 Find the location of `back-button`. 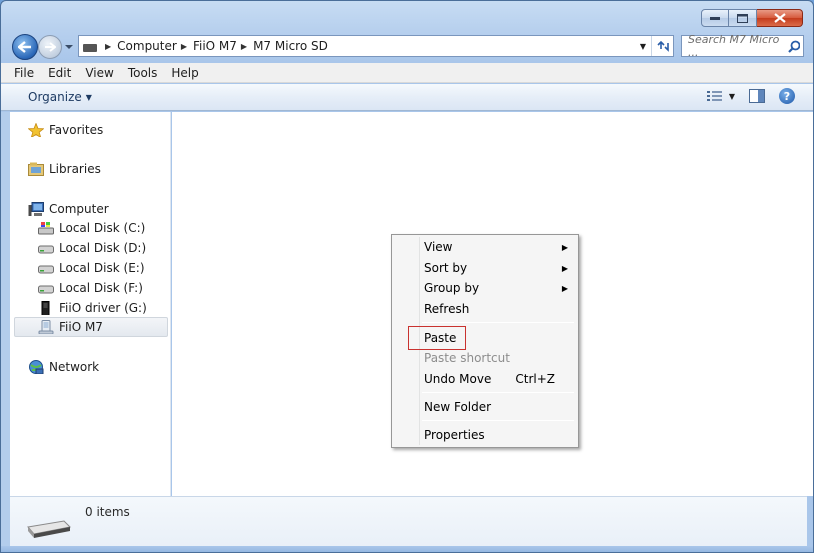

back-button is located at coordinates (25, 47).